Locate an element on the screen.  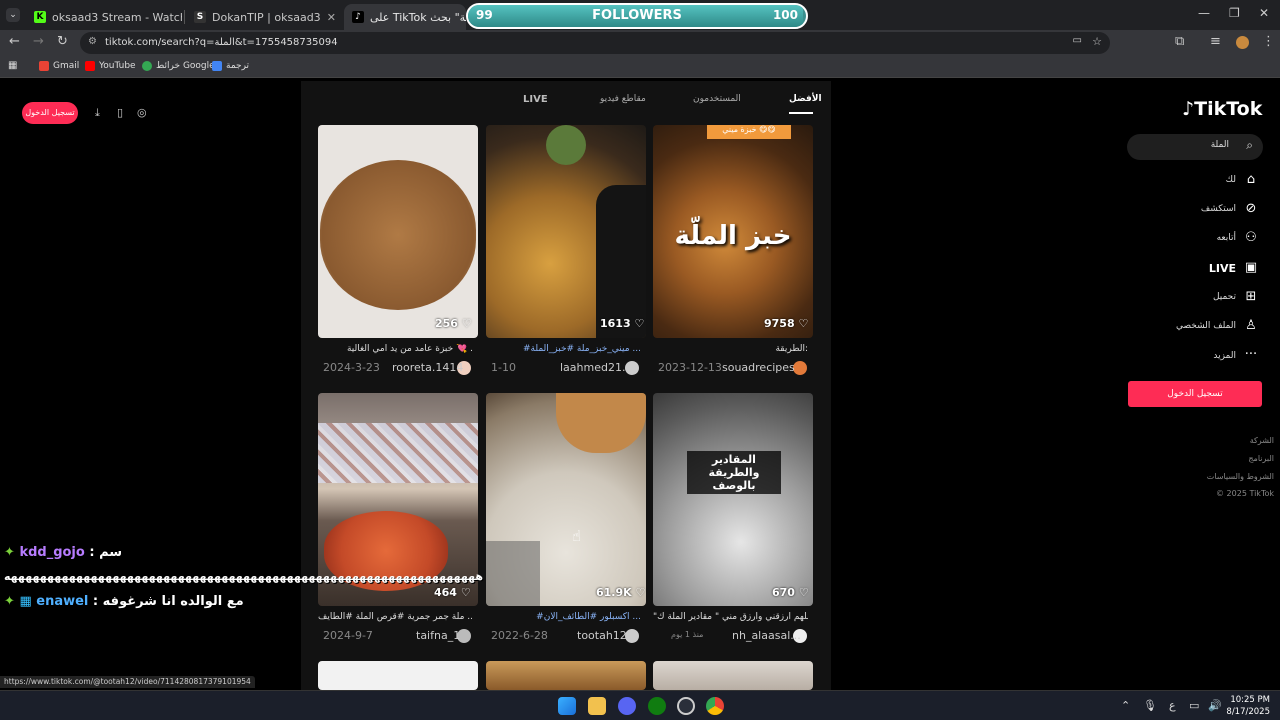
footer-terms-link: الشروط والسياسات is located at coordinates (1240, 476).